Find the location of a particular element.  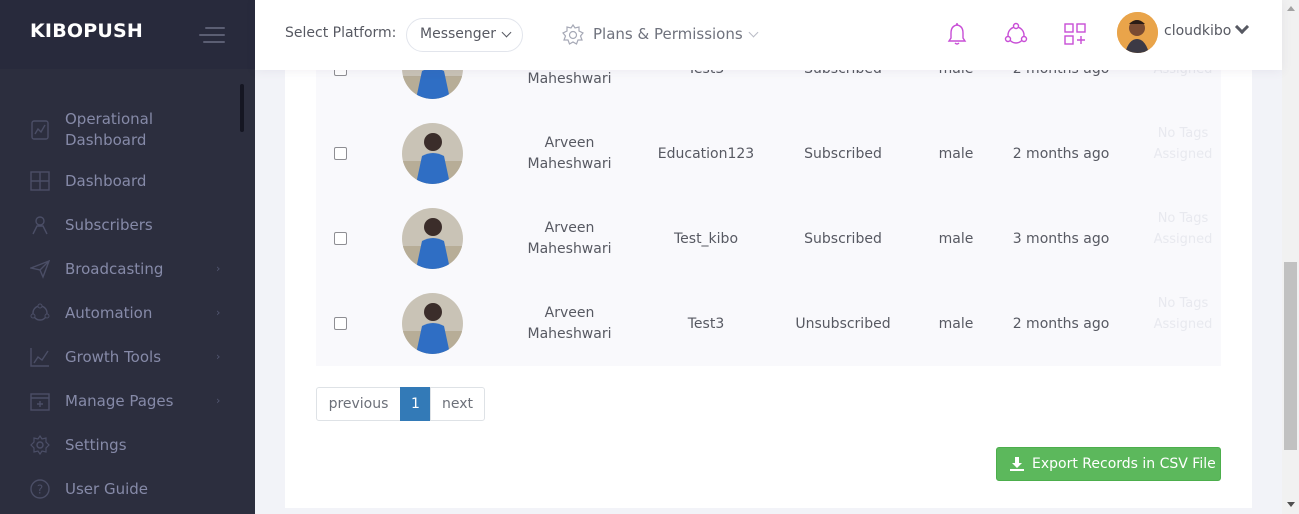

sidebar-item-dashboard: Dashboard is located at coordinates (127, 181).